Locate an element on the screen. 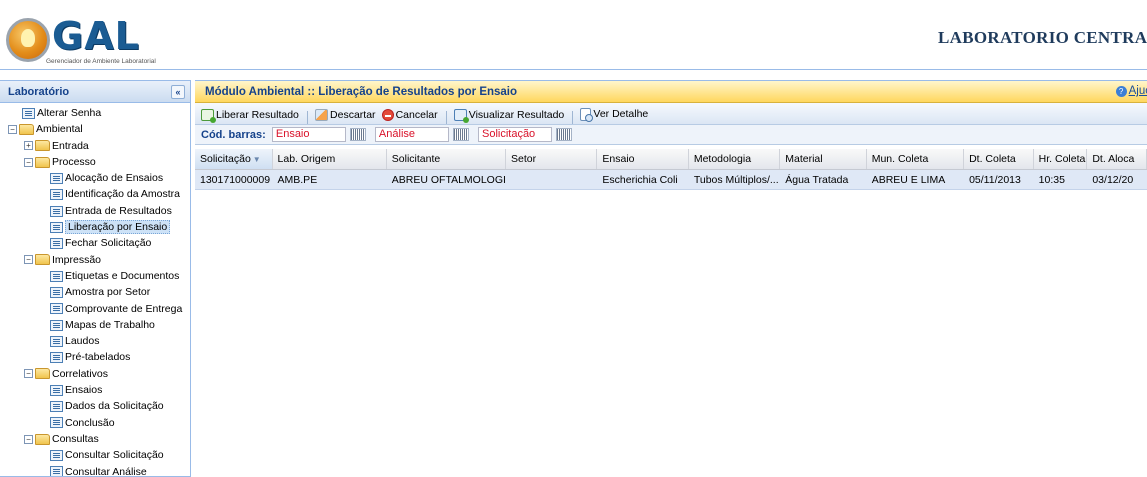 The width and height of the screenshot is (1147, 477). tree-item-label: Mapas de Trabalho is located at coordinates (110, 324).